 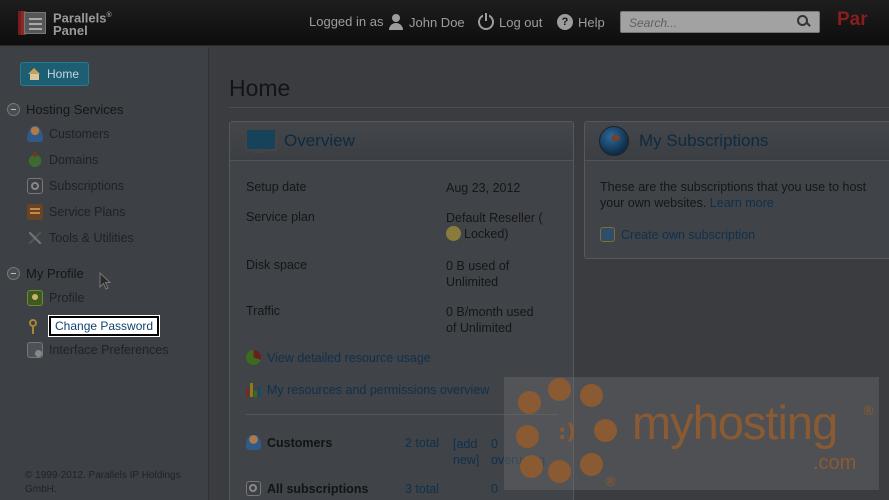 I want to click on disk-space-label: Disk space, so click(x=277, y=265).